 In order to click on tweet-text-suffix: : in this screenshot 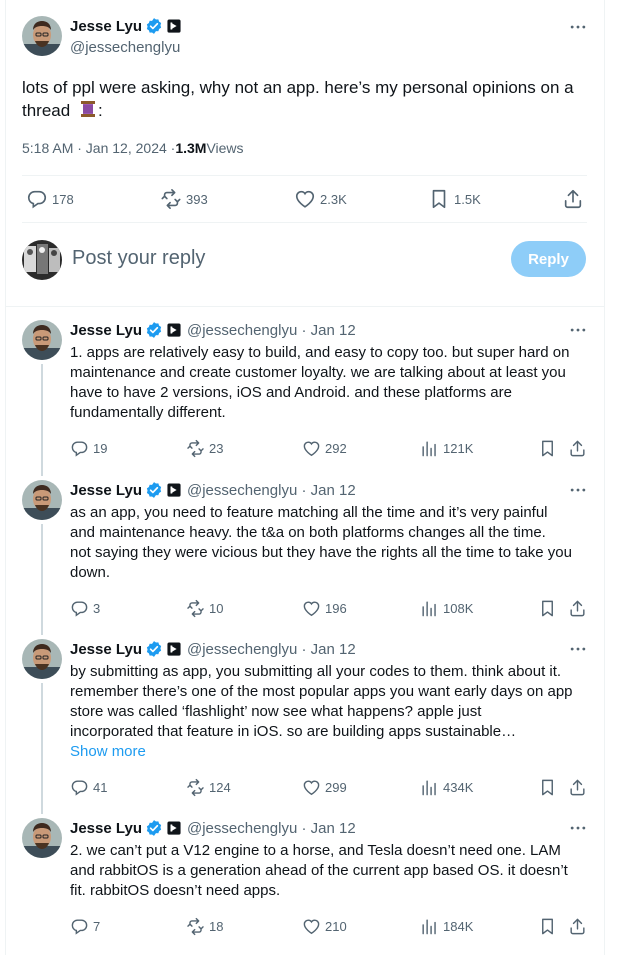, I will do `click(100, 110)`.